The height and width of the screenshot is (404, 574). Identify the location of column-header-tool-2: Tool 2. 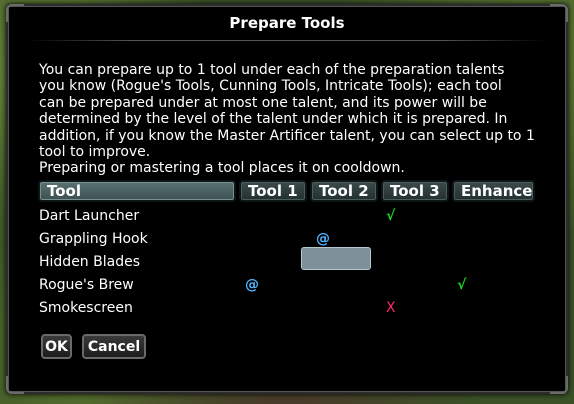
(344, 191).